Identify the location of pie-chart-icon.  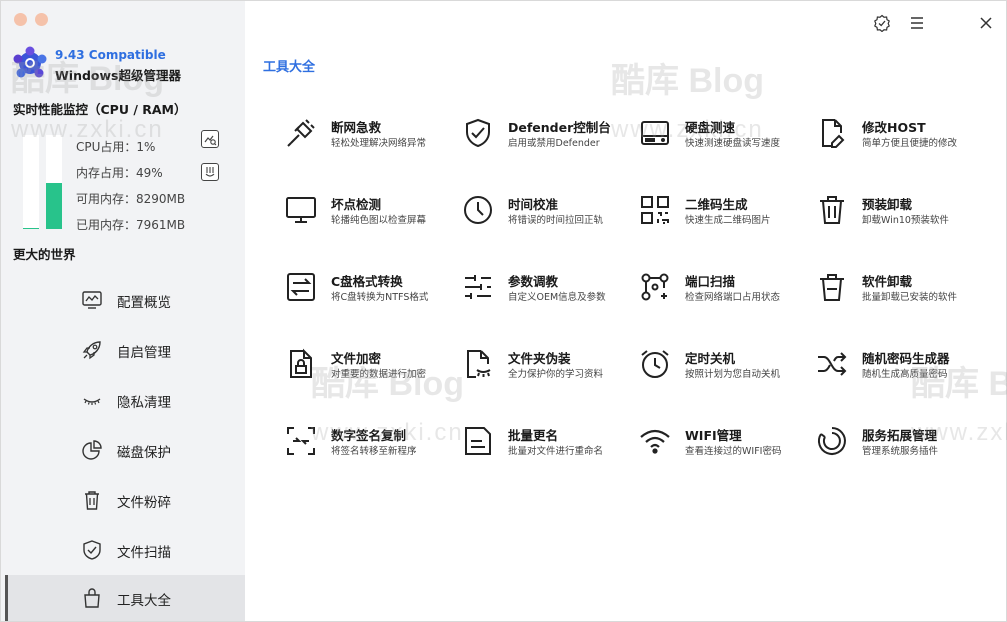
(92, 450).